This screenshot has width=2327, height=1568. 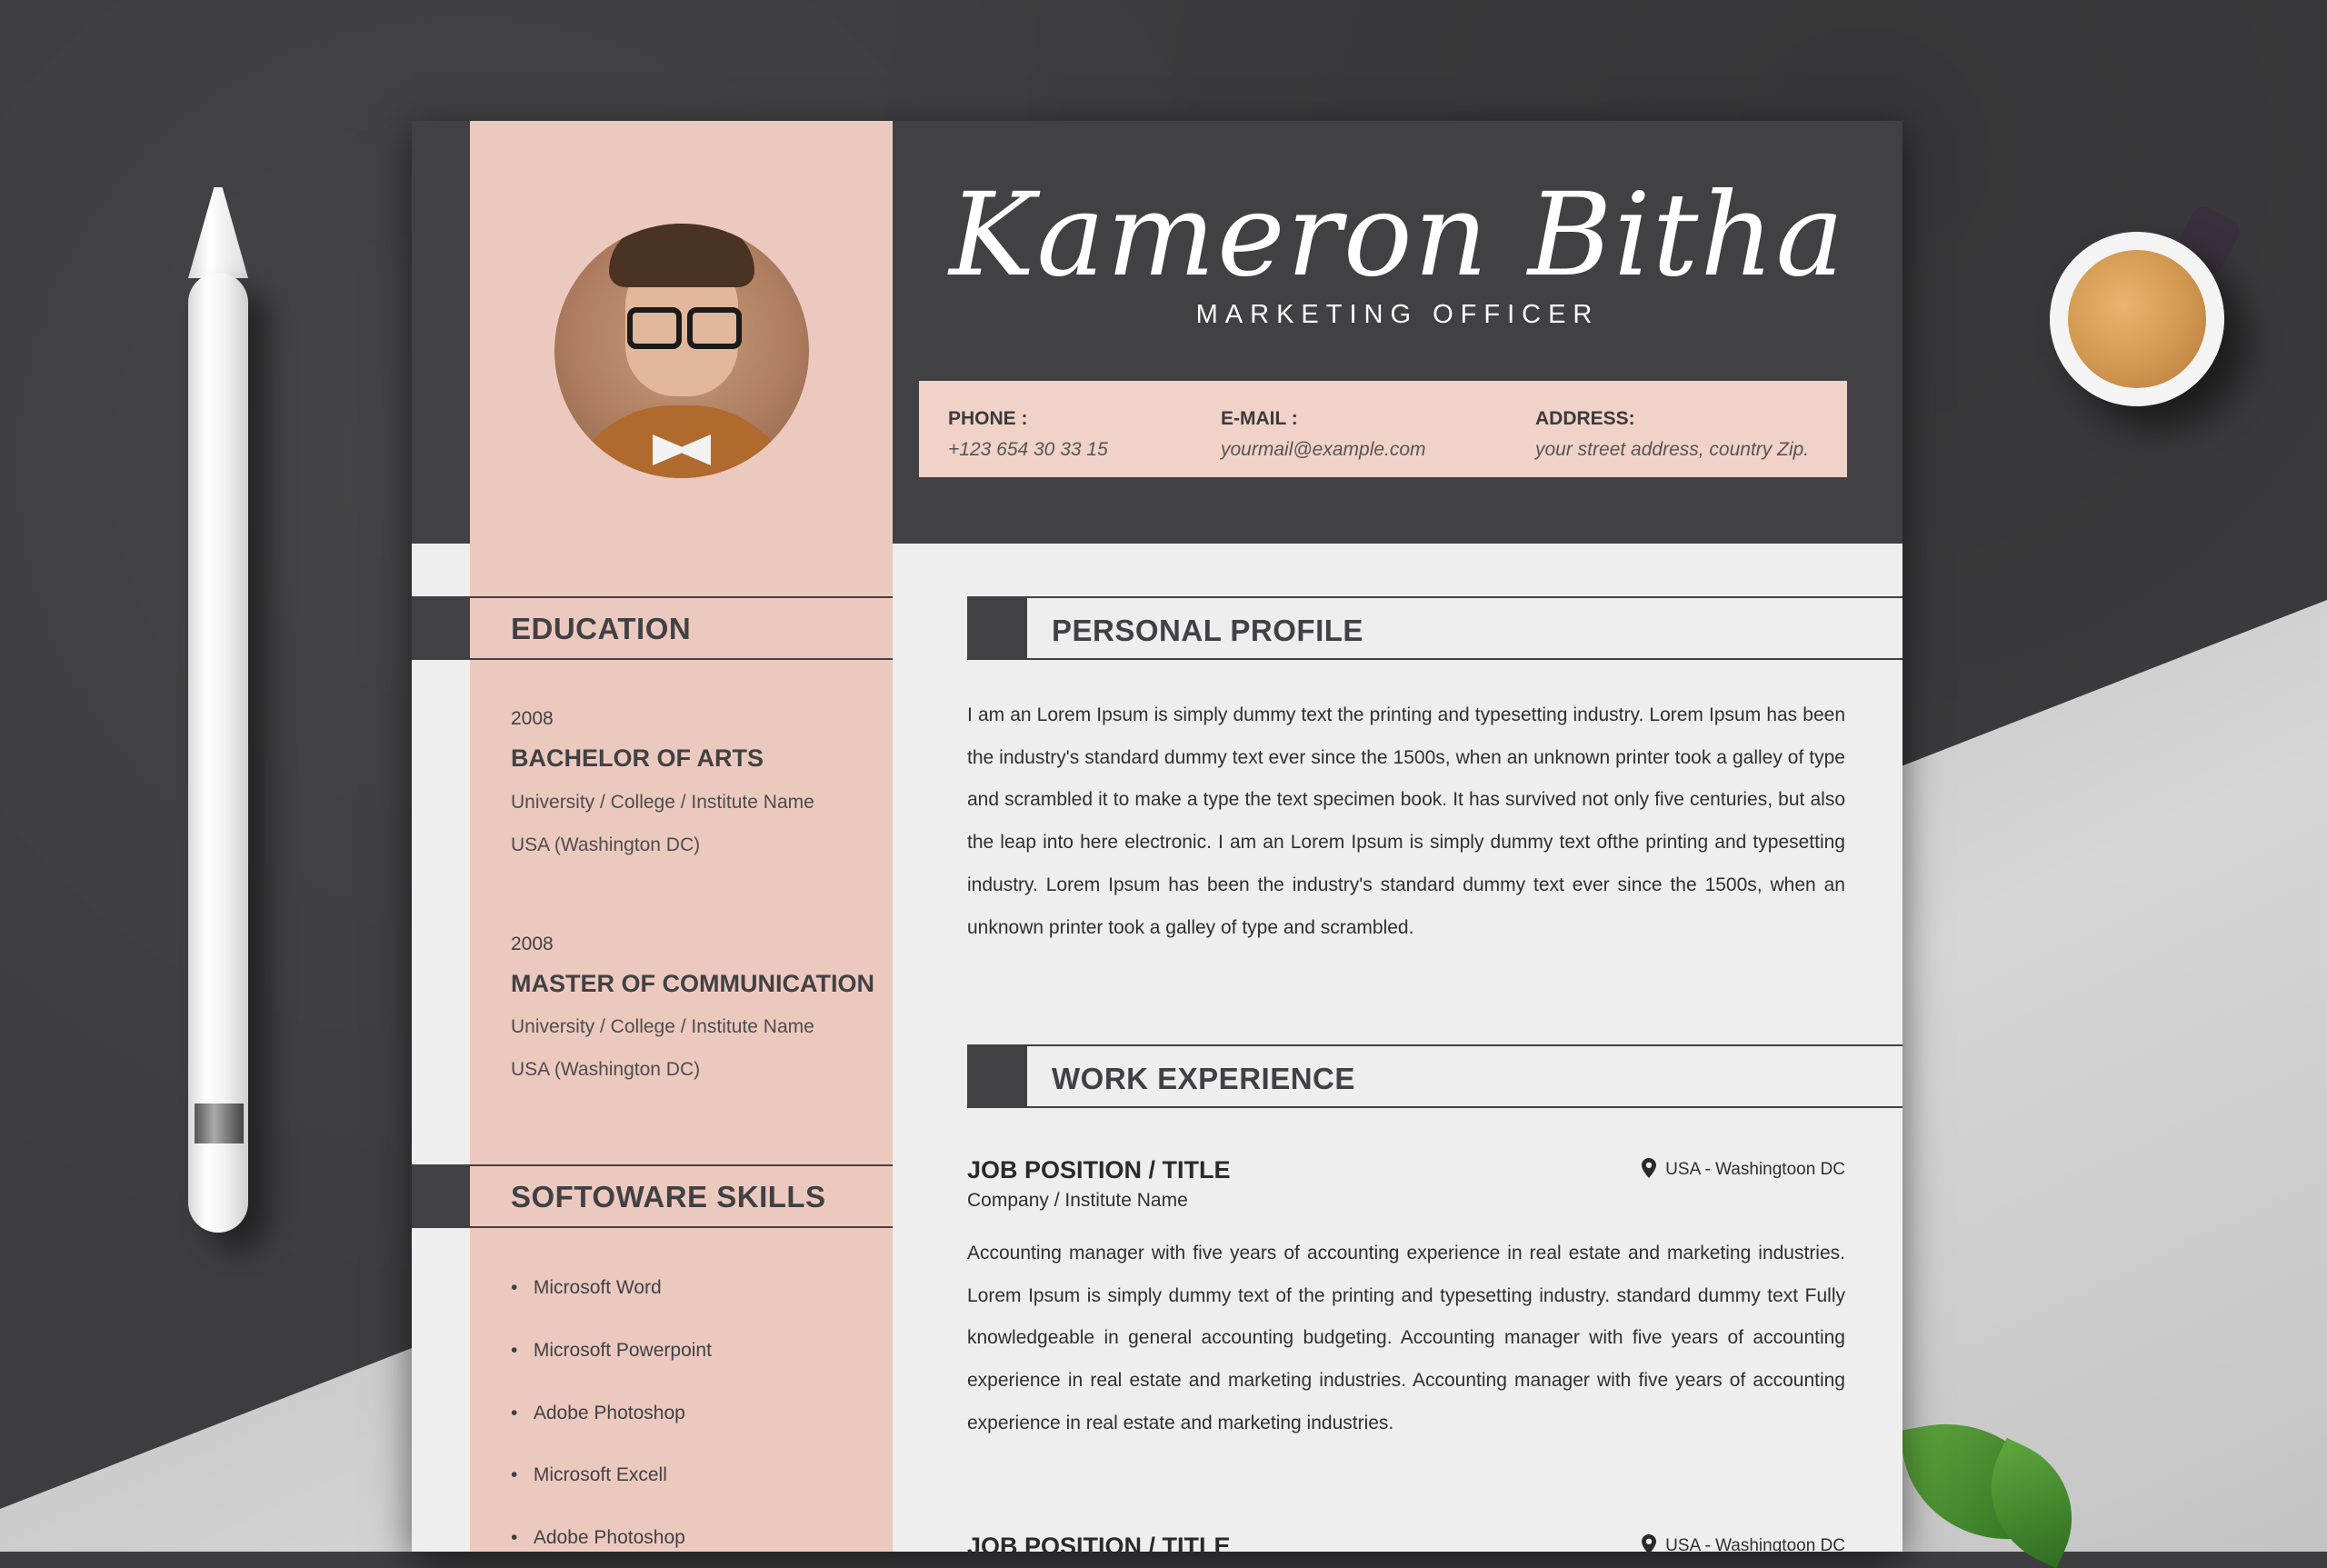 I want to click on skill-label: Microsoft Excell, so click(x=600, y=1475).